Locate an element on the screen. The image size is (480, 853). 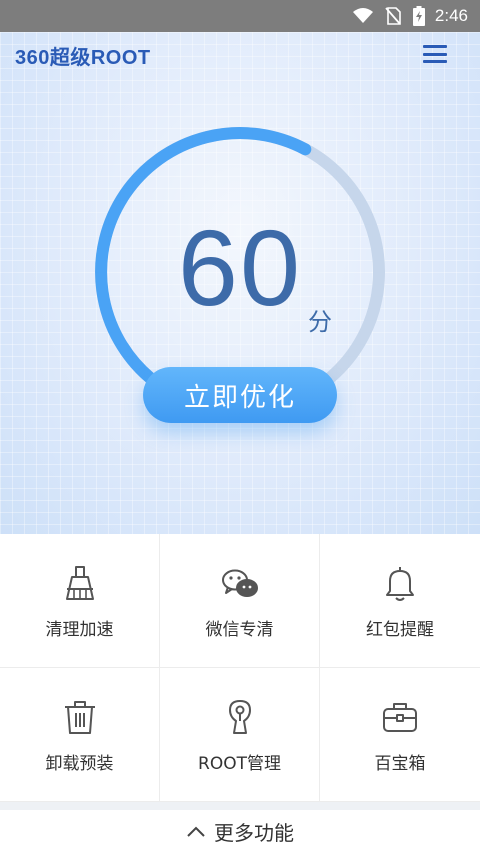
divider is located at coordinates (240, 806).